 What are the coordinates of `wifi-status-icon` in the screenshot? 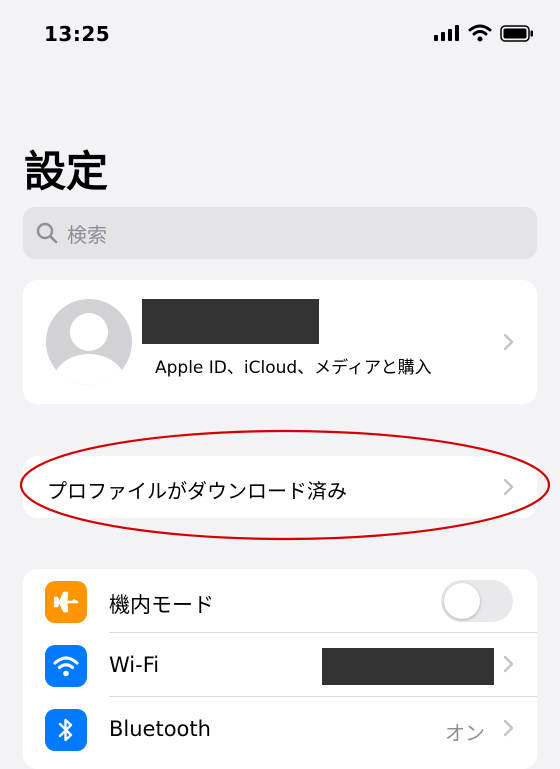 It's located at (480, 33).